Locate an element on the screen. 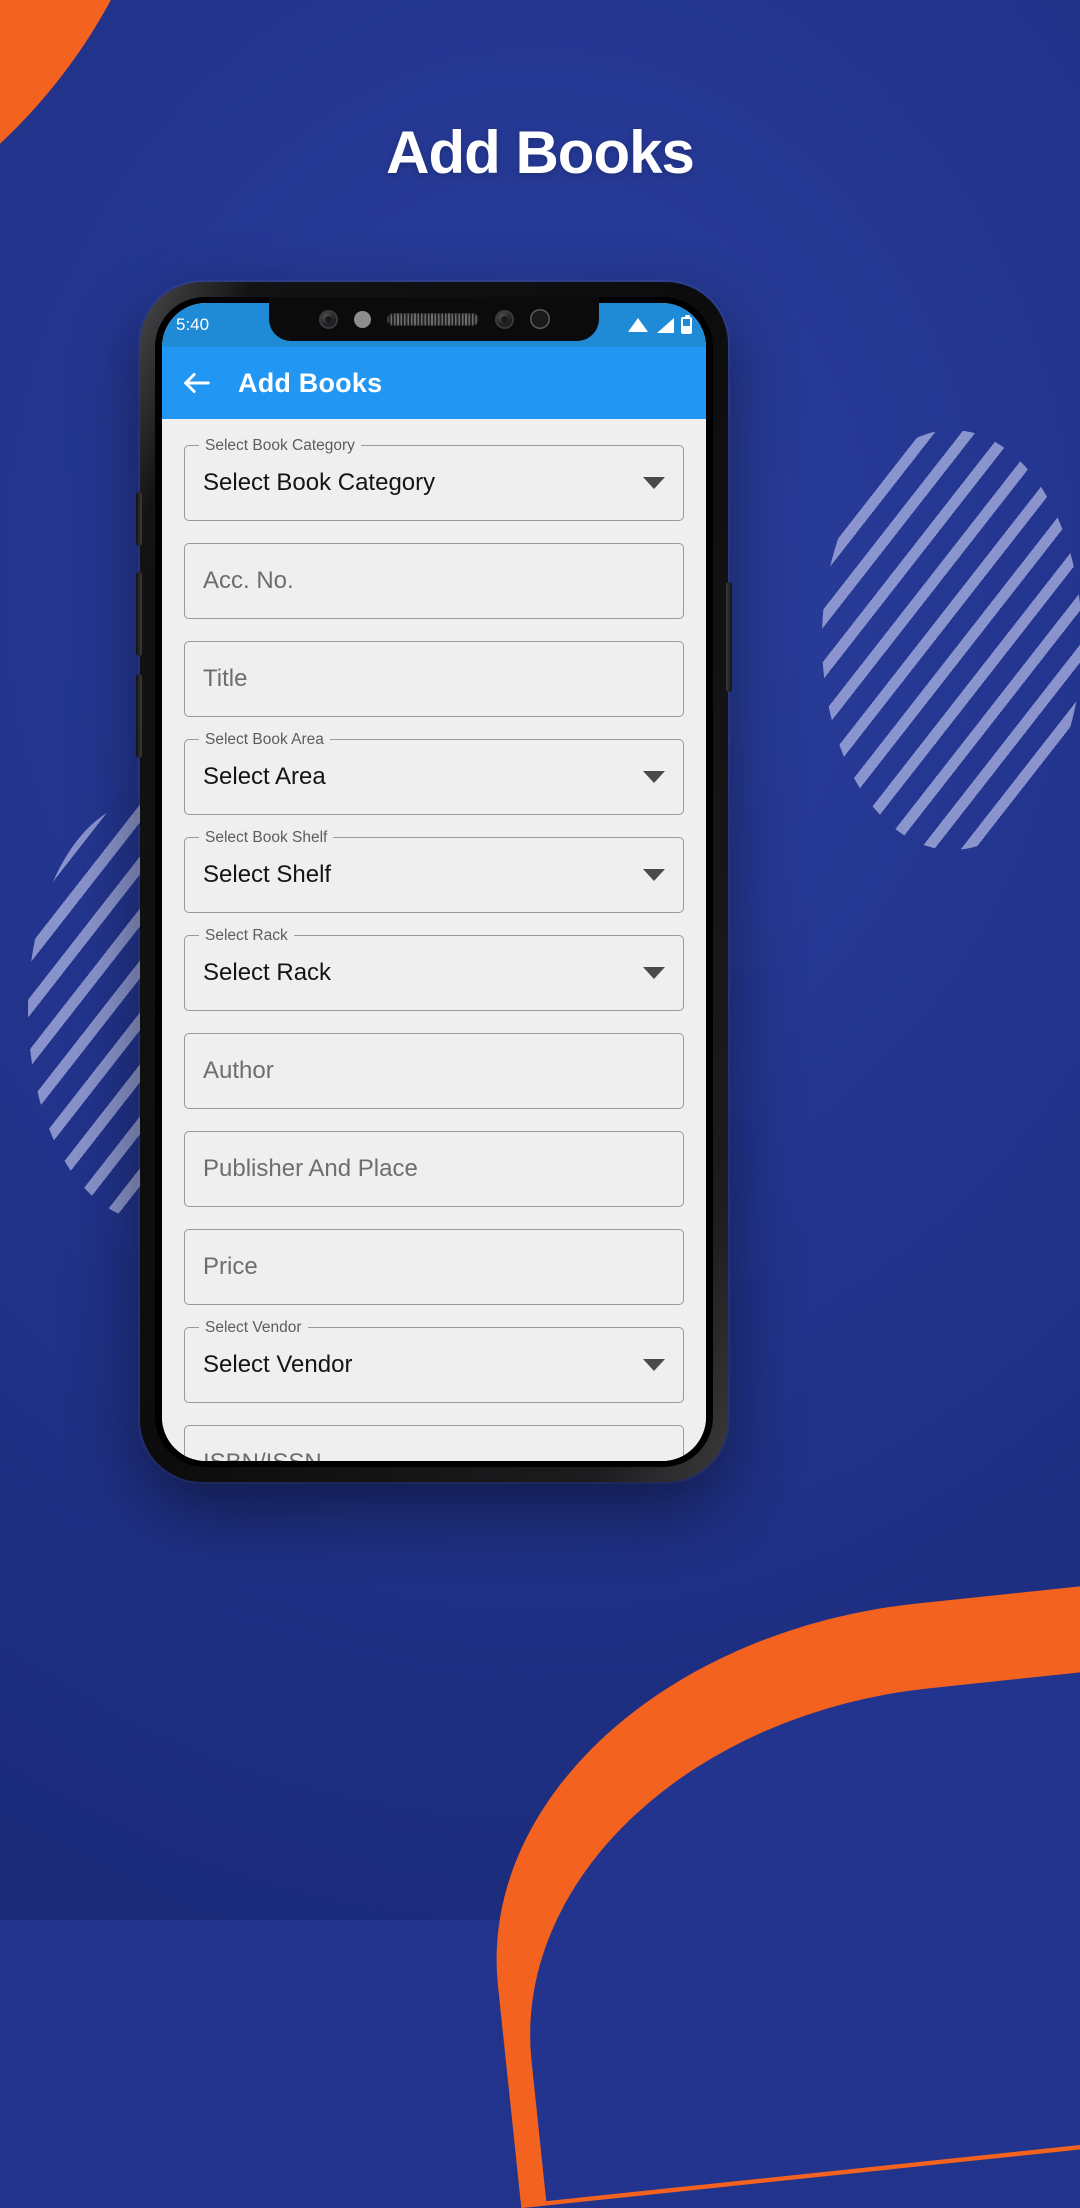 The image size is (1080, 2208). field-title: Title is located at coordinates (434, 679).